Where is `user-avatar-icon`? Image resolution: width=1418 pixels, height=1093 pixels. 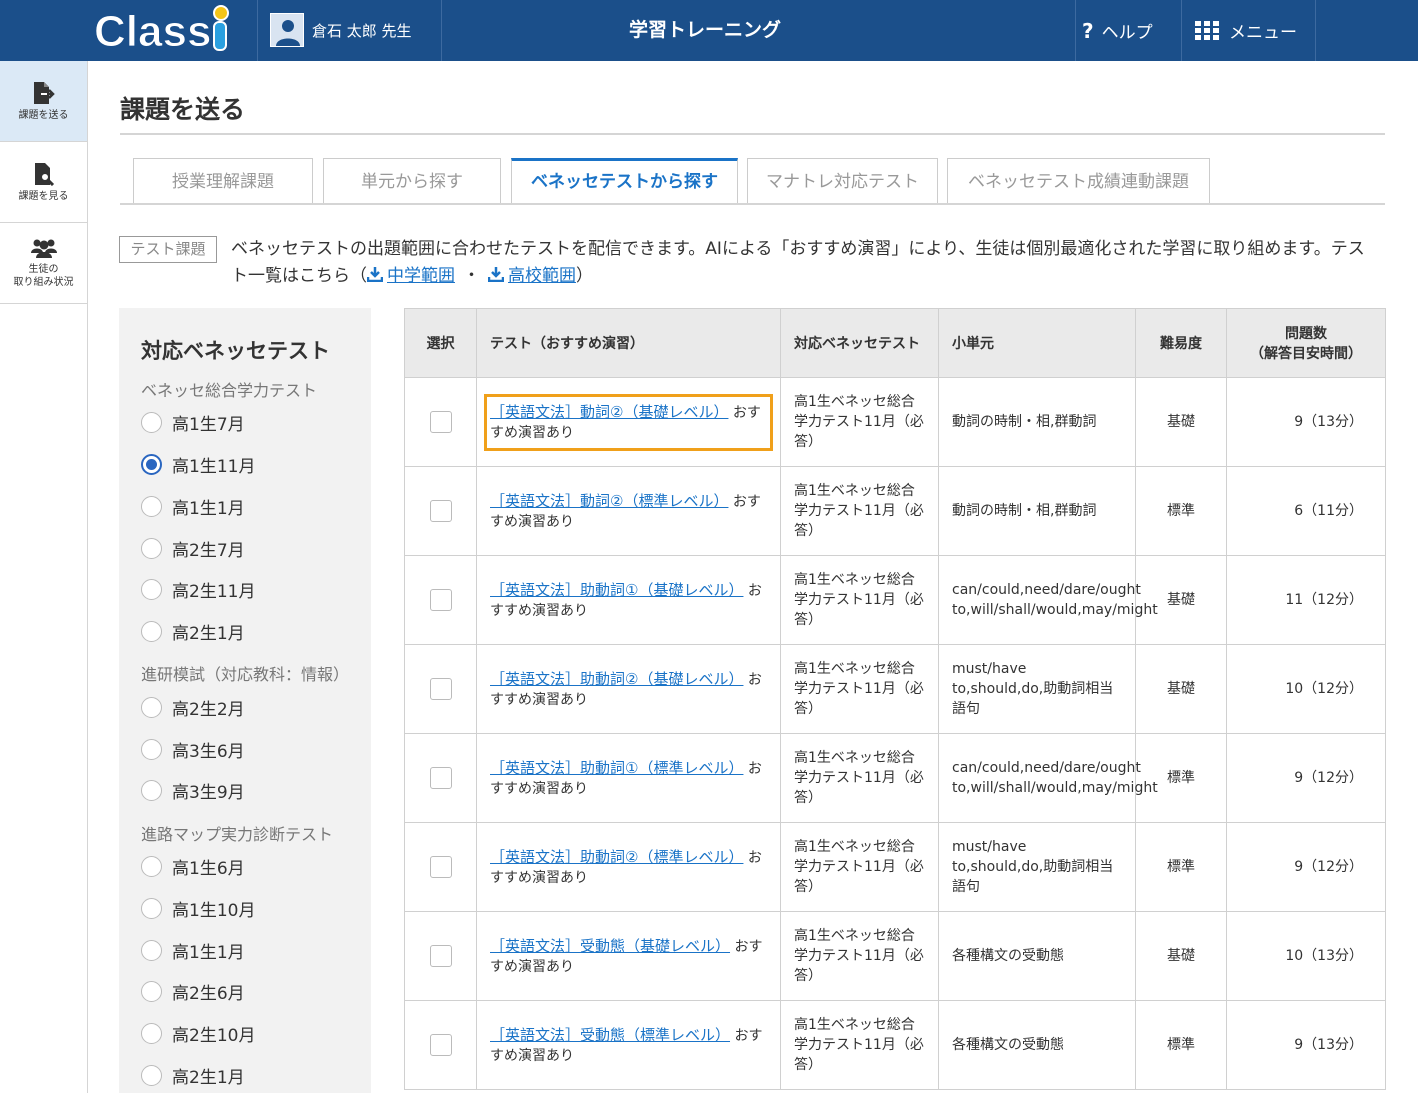 user-avatar-icon is located at coordinates (287, 30).